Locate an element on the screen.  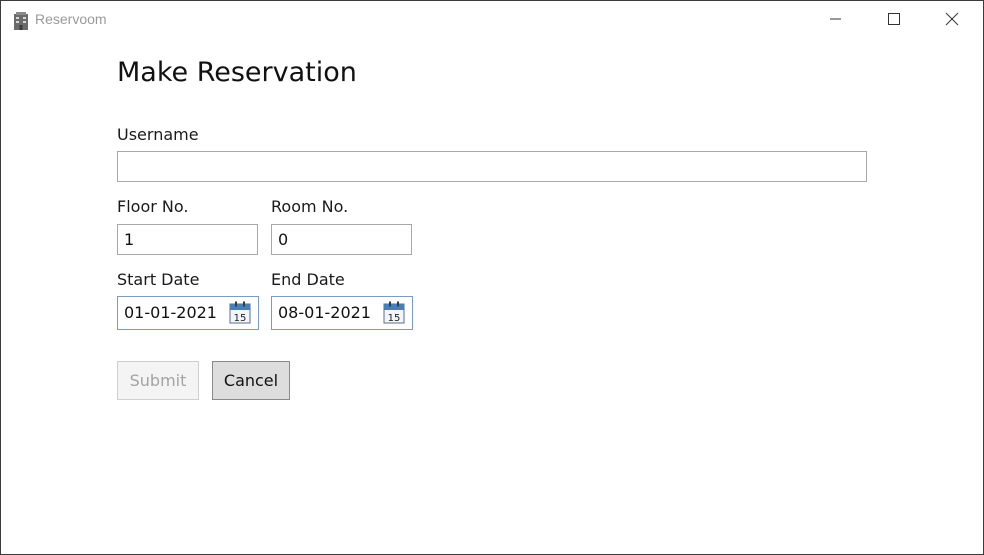
minimize-icon is located at coordinates (835, 19).